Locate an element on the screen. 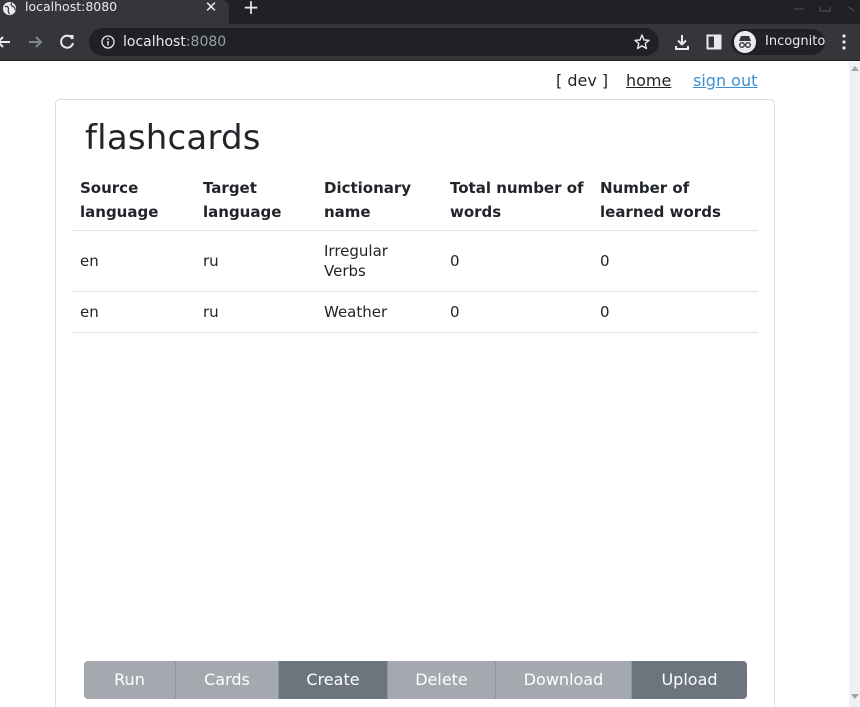 The width and height of the screenshot is (860, 707). page-title: flashcards is located at coordinates (173, 138).